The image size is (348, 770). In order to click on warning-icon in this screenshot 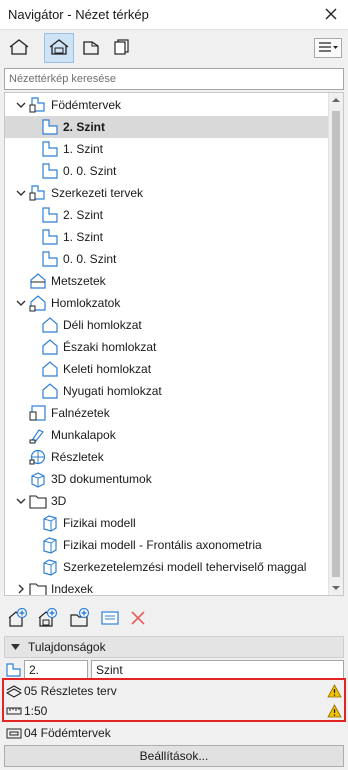, I will do `click(334, 712)`.